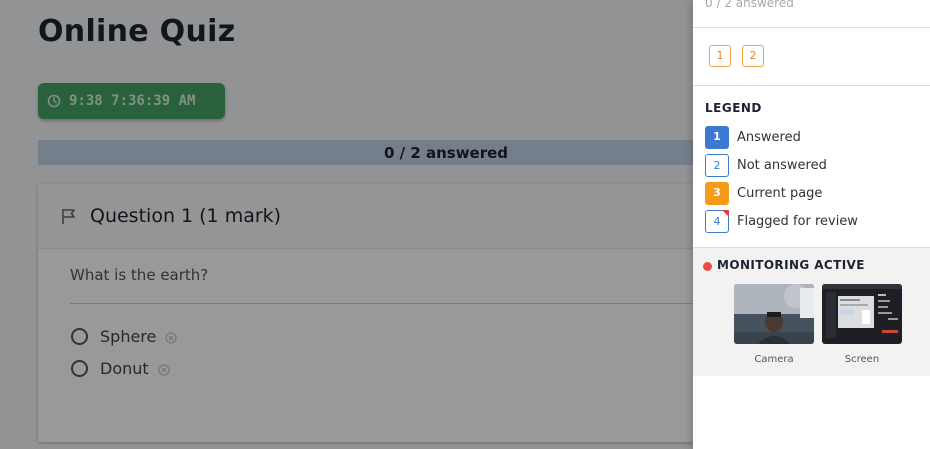 The image size is (930, 449). Describe the element at coordinates (725, 213) in the screenshot. I see `flag-corner-icon` at that location.